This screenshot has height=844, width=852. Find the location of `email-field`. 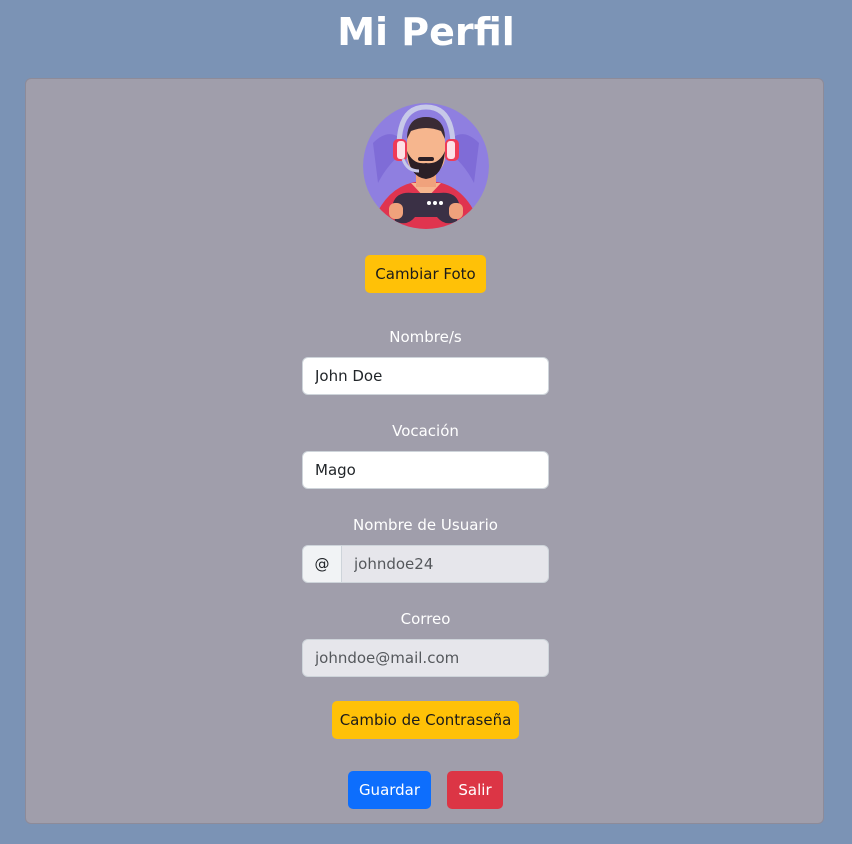

email-field is located at coordinates (425, 658).